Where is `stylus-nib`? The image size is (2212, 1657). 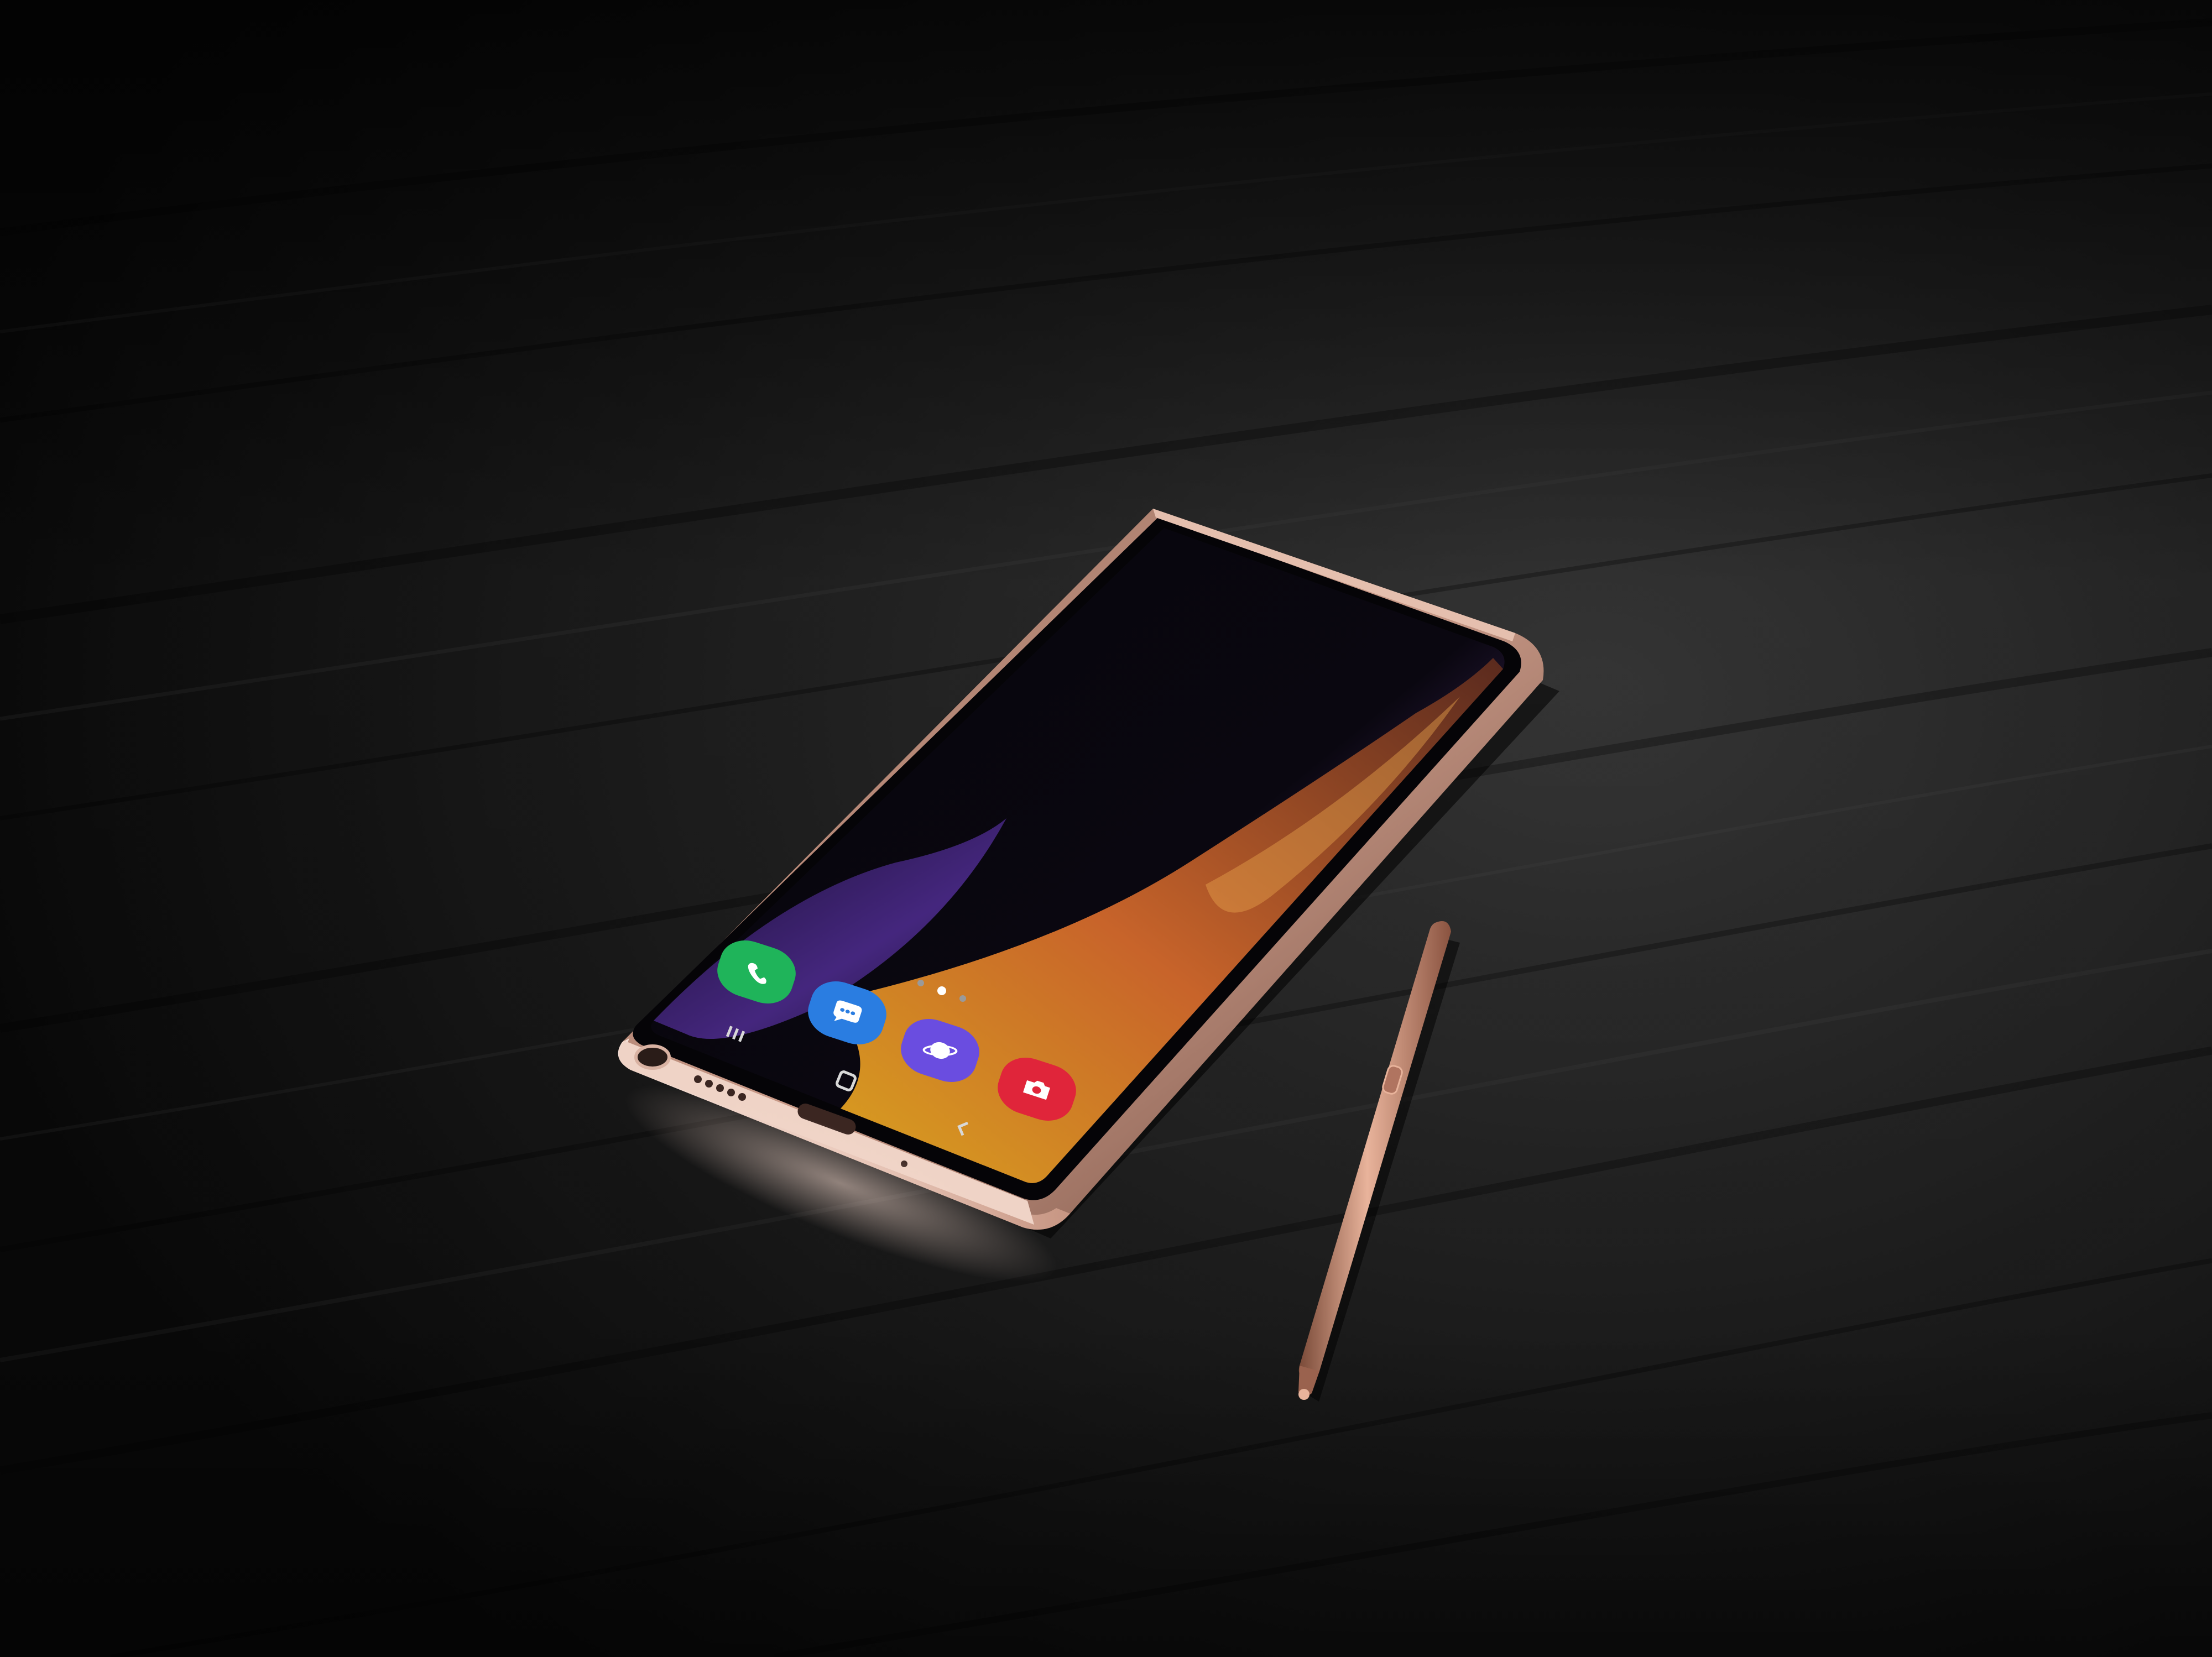
stylus-nib is located at coordinates (1304, 1394).